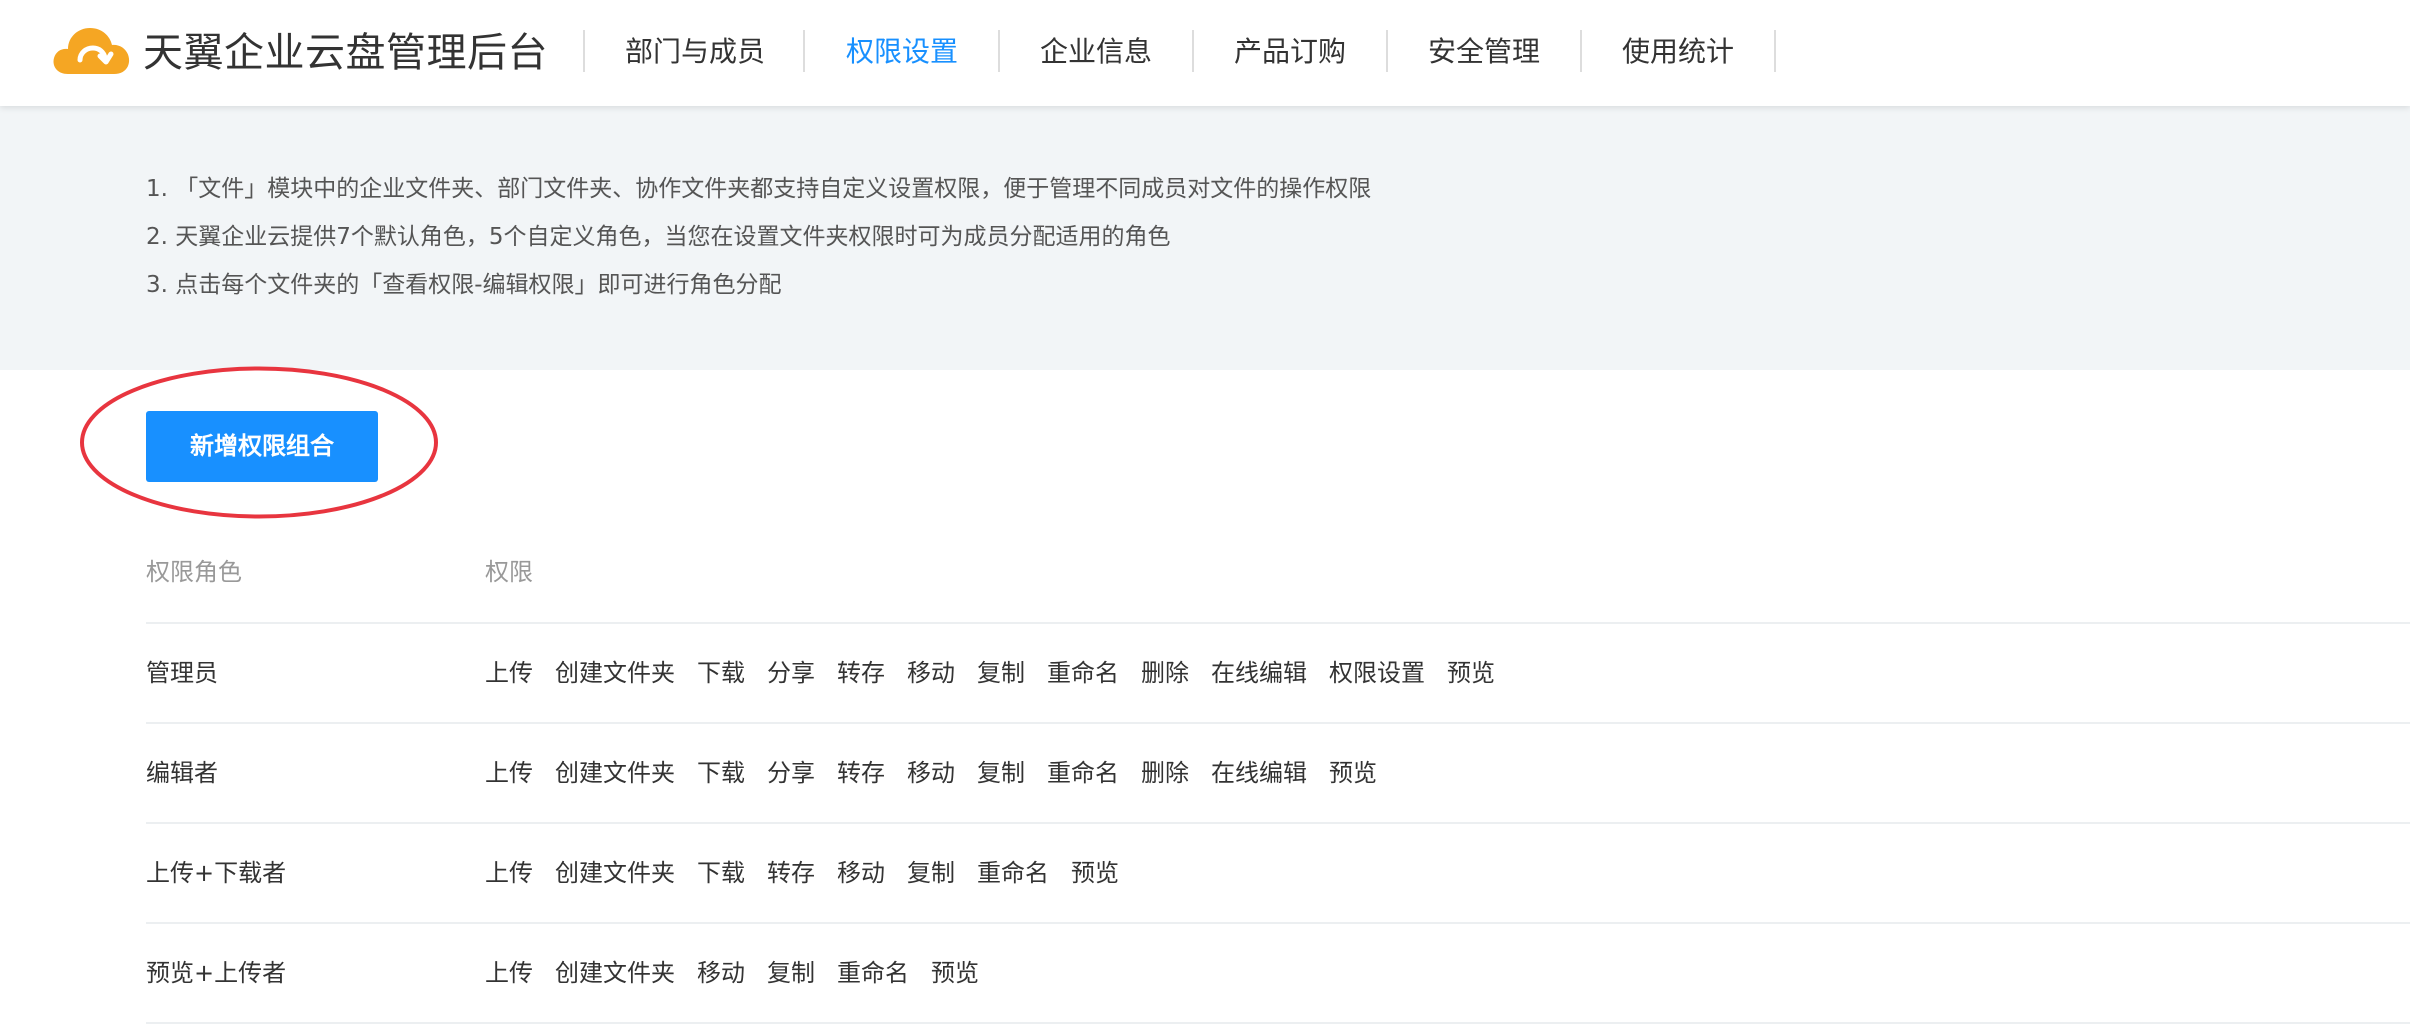  Describe the element at coordinates (216, 973) in the screenshot. I see `role-name: 预览+上传者` at that location.